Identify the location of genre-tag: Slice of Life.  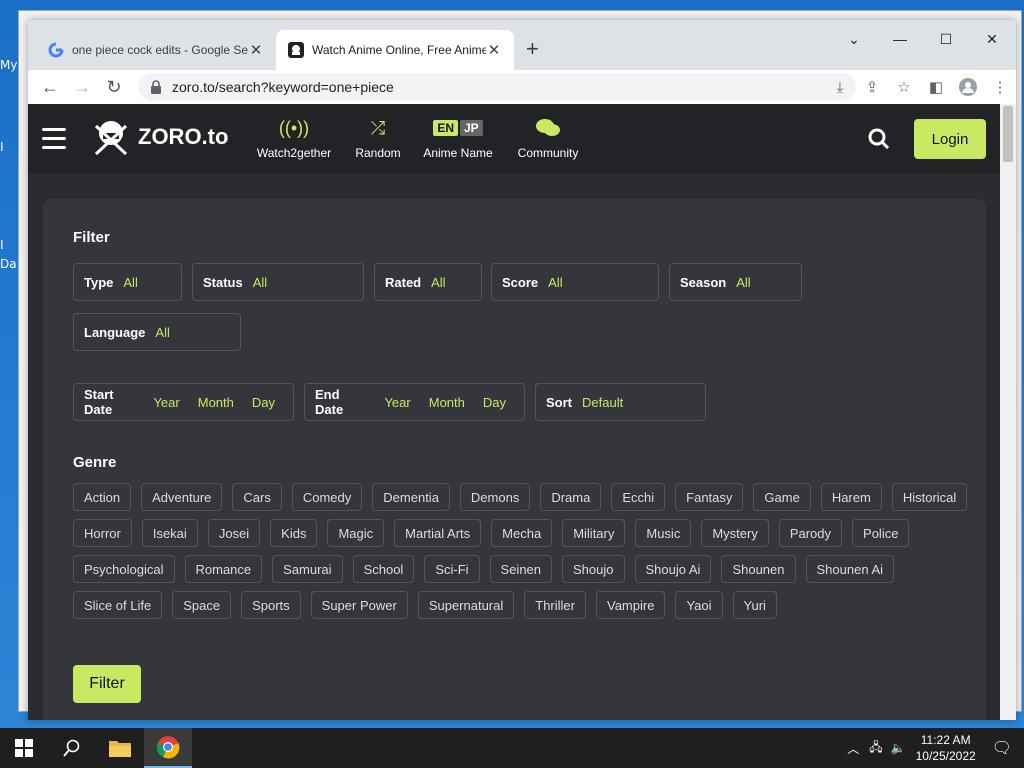
(118, 605).